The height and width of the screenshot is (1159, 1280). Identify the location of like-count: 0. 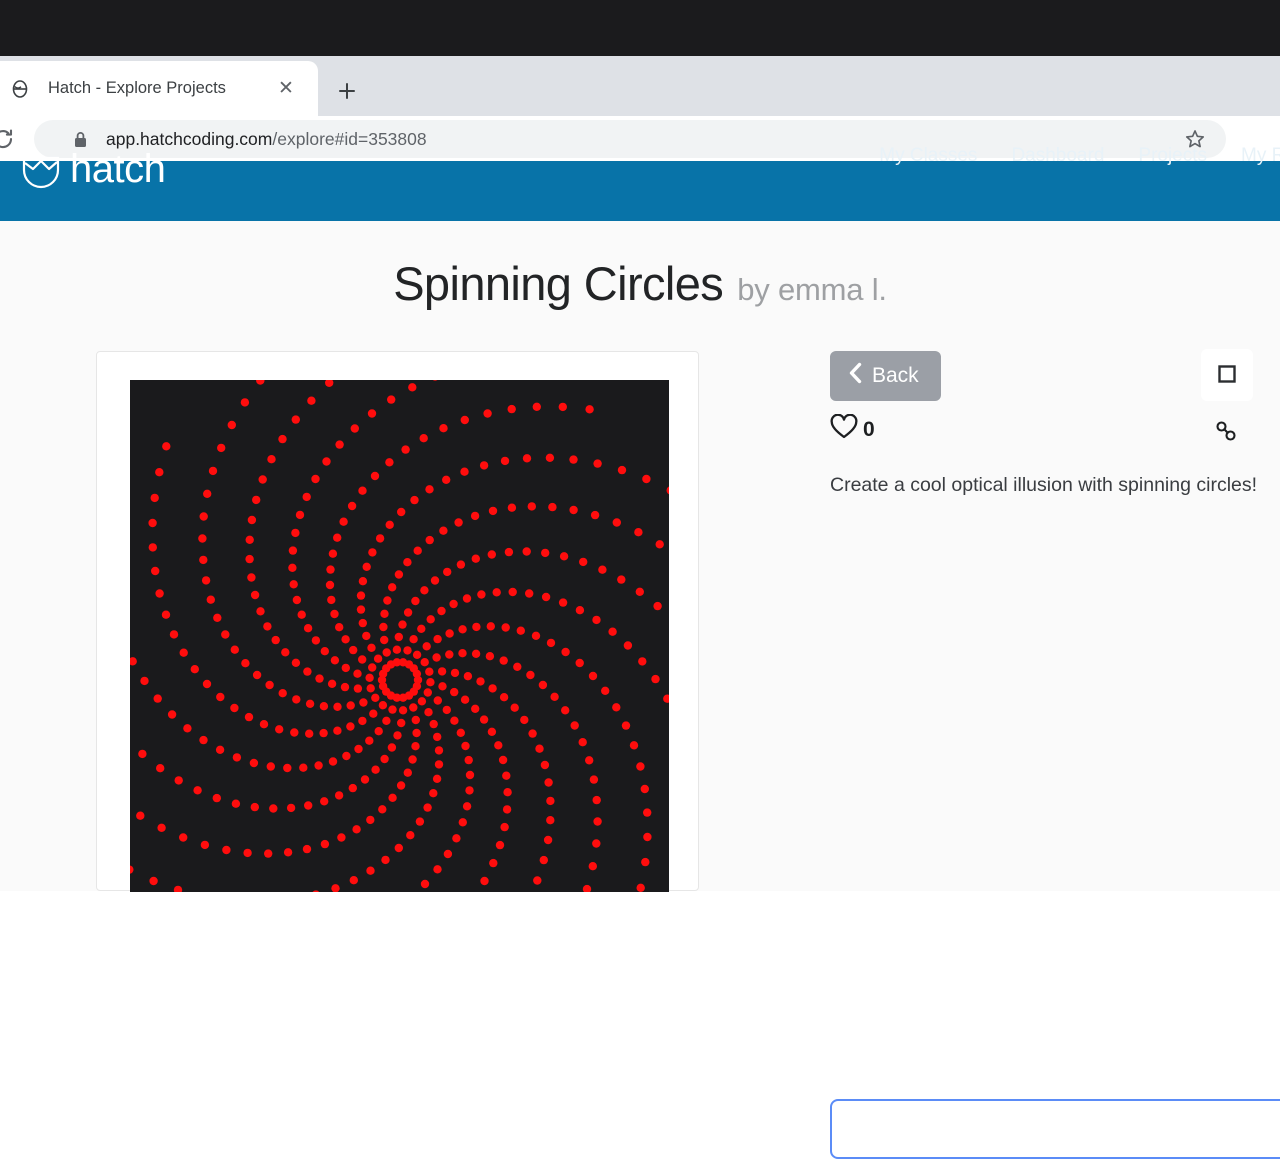
(869, 429).